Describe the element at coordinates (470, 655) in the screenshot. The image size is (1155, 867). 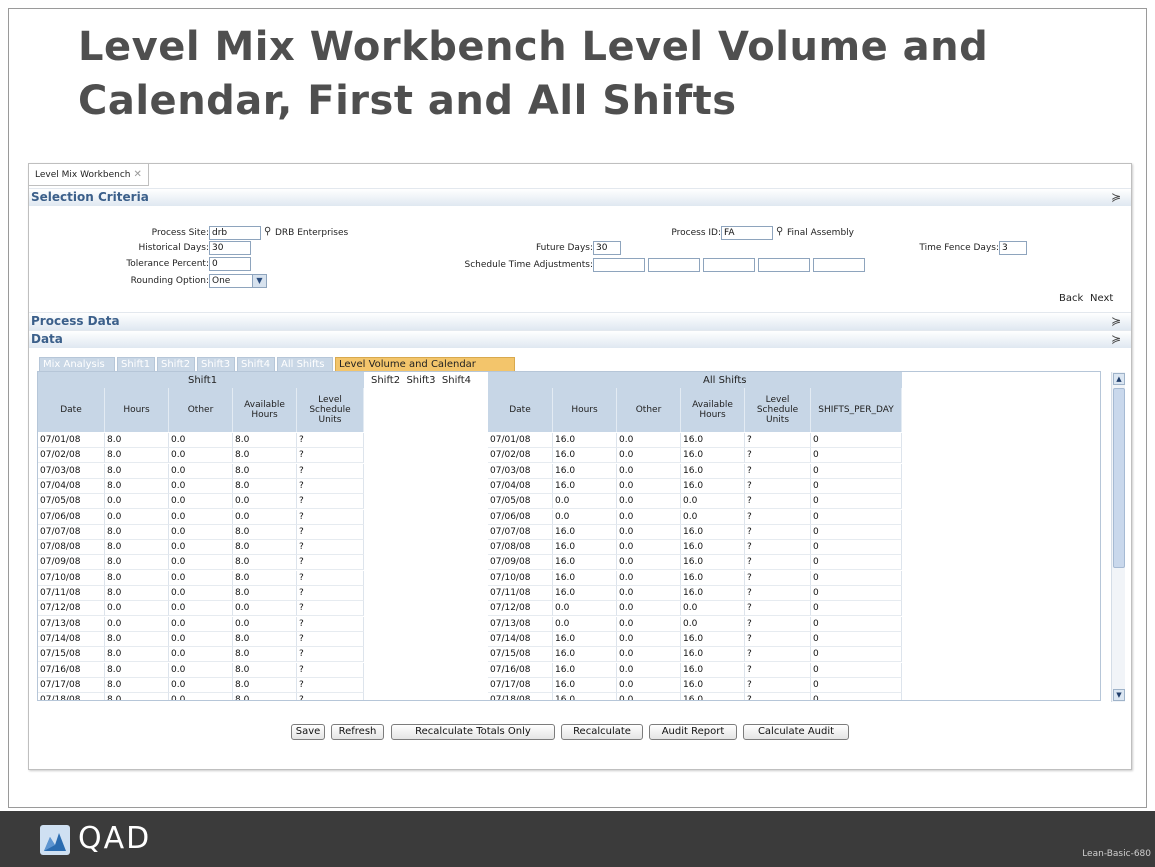
I see `table-row: 07/15/08 8.0 0.0 8.0? 07/15/08 16.0 0.0 16.0? 0` at that location.